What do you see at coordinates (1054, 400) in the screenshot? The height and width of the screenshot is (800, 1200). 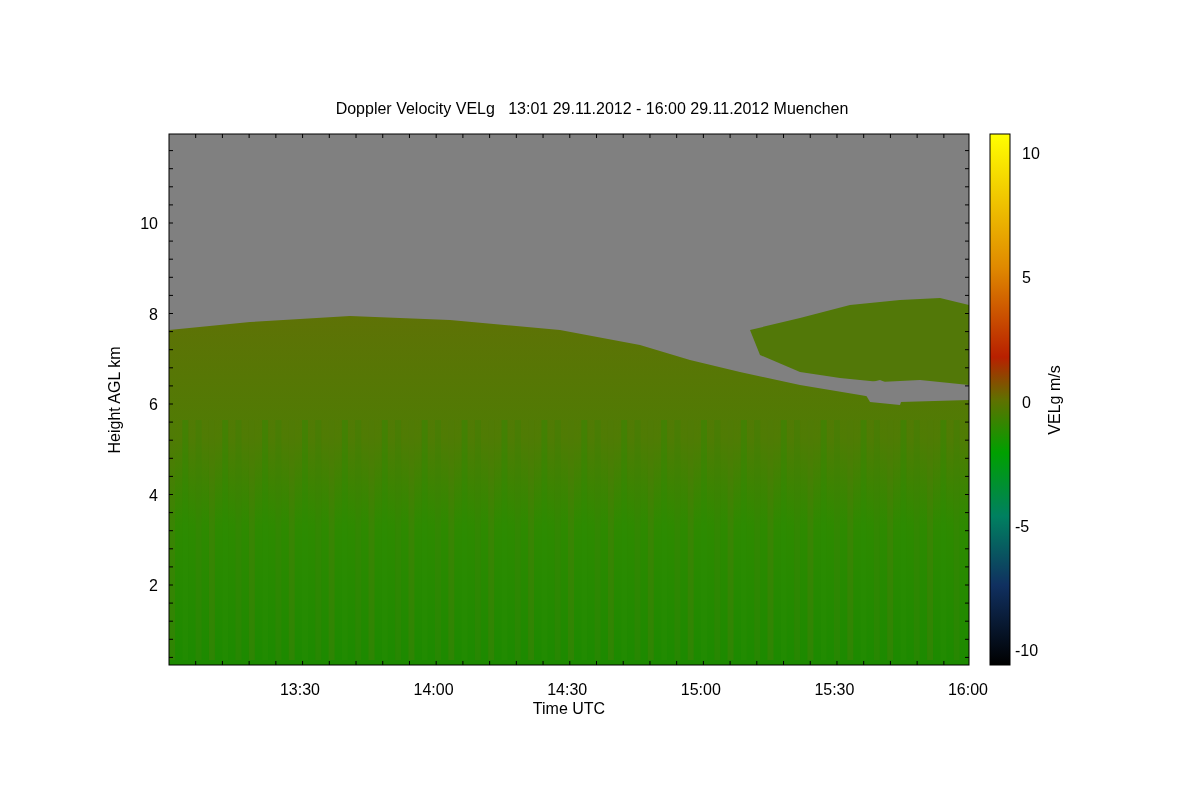 I see `colorbar-title: VELg m/s` at bounding box center [1054, 400].